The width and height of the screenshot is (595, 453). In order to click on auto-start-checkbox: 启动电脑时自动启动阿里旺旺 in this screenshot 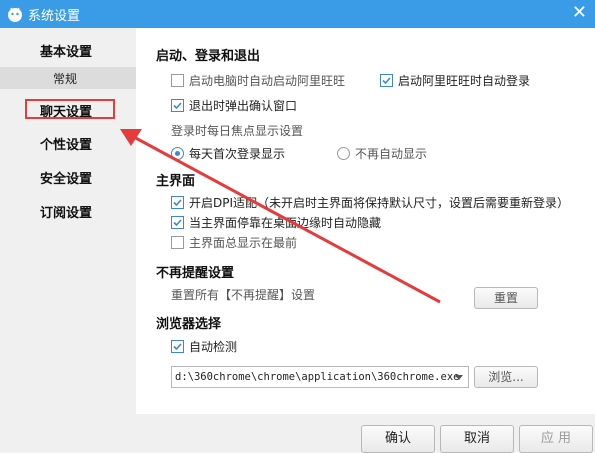, I will do `click(258, 80)`.